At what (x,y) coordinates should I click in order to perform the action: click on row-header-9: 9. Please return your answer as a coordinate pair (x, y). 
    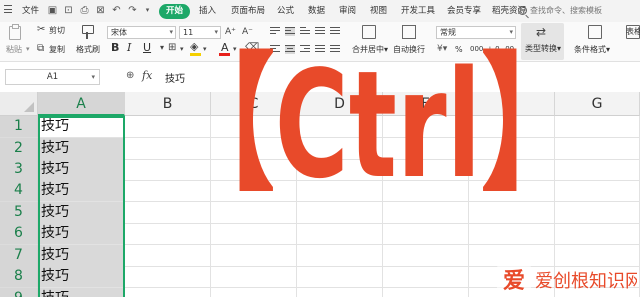
    Looking at the image, I should click on (19, 292).